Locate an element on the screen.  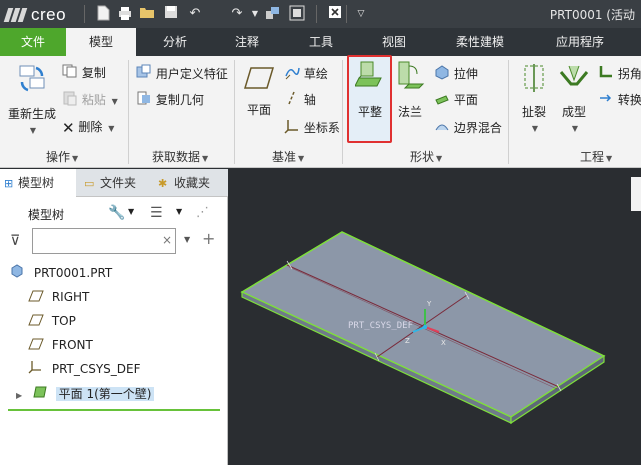
tab-favorites: ✱ 收藏夹 is located at coordinates (191, 183).